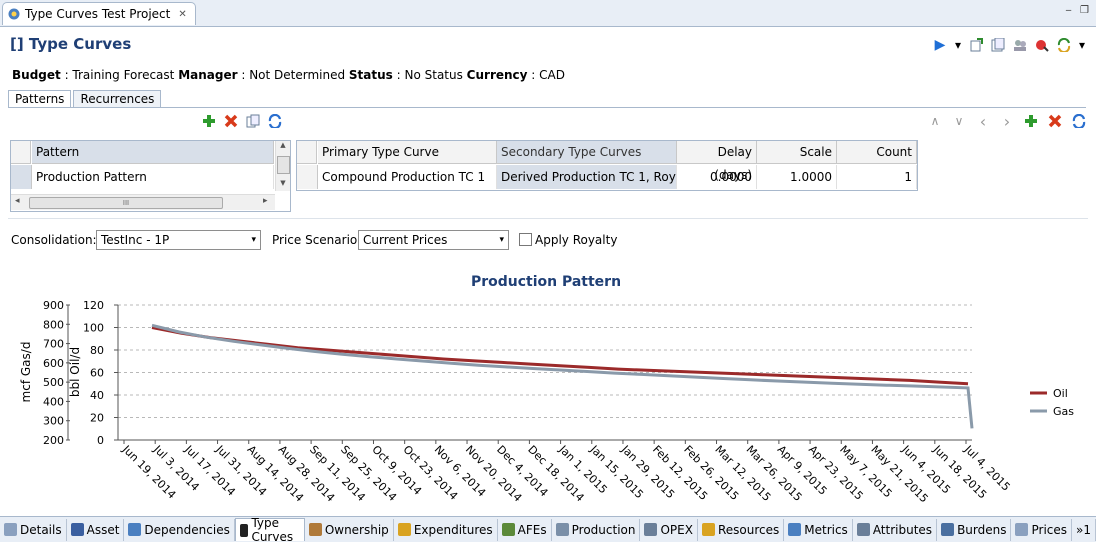 The image size is (1096, 544). What do you see at coordinates (596, 529) in the screenshot?
I see `tab-production: Production` at bounding box center [596, 529].